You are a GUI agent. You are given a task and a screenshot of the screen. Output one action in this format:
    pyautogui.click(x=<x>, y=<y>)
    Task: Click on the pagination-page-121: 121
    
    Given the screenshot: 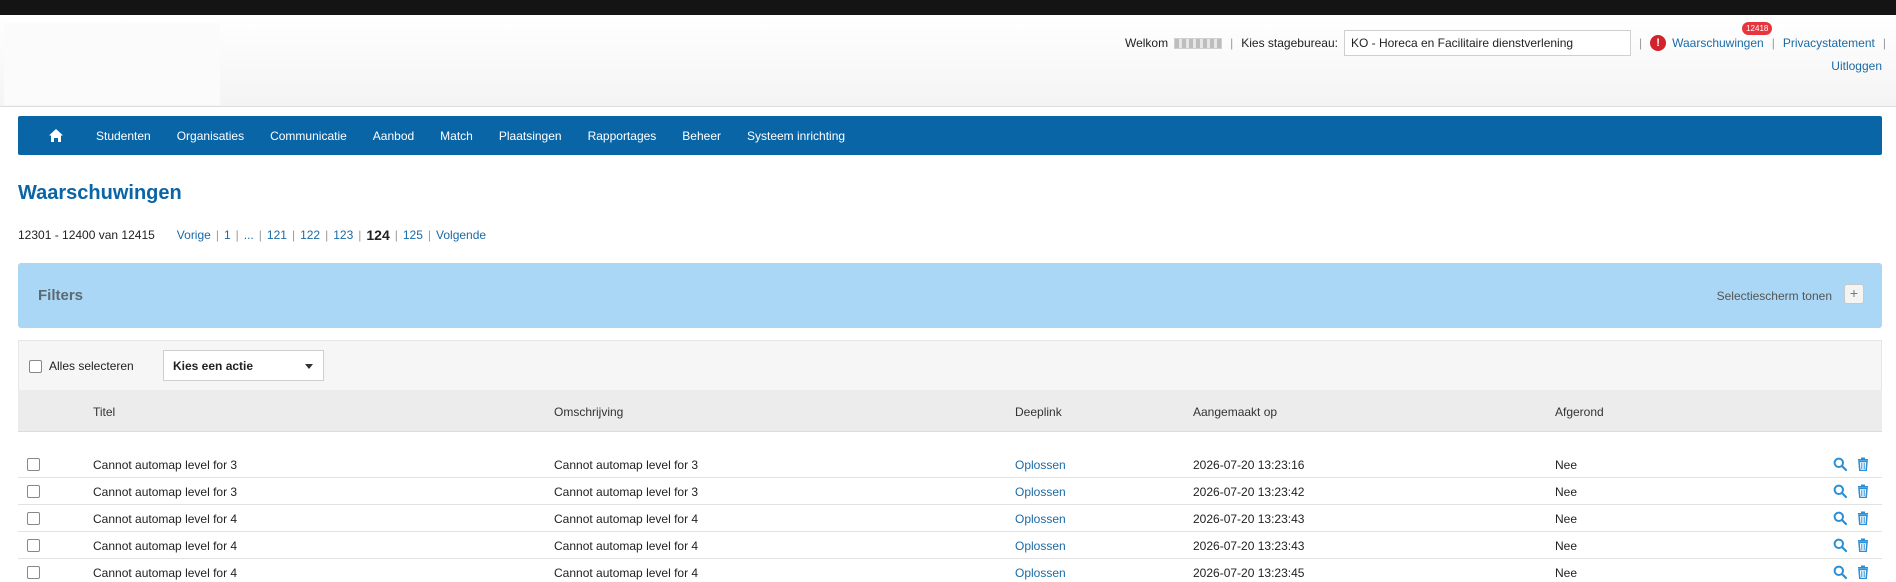 What is the action you would take?
    pyautogui.click(x=277, y=235)
    